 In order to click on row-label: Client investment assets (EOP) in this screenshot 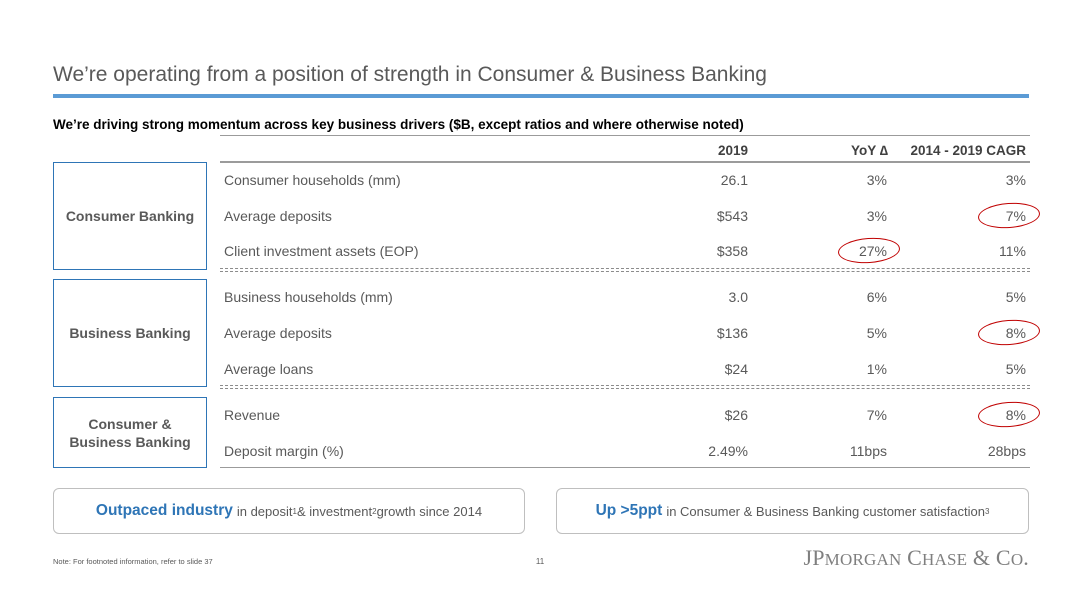, I will do `click(321, 251)`.